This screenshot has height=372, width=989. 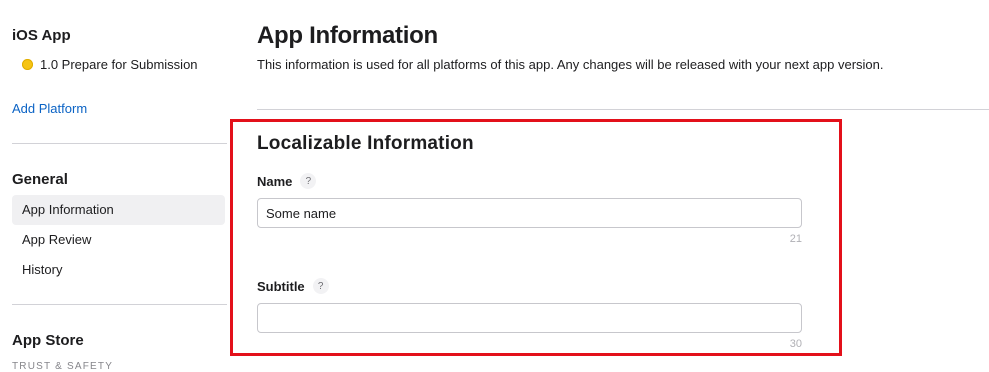 I want to click on platform-title: iOS App, so click(x=41, y=35).